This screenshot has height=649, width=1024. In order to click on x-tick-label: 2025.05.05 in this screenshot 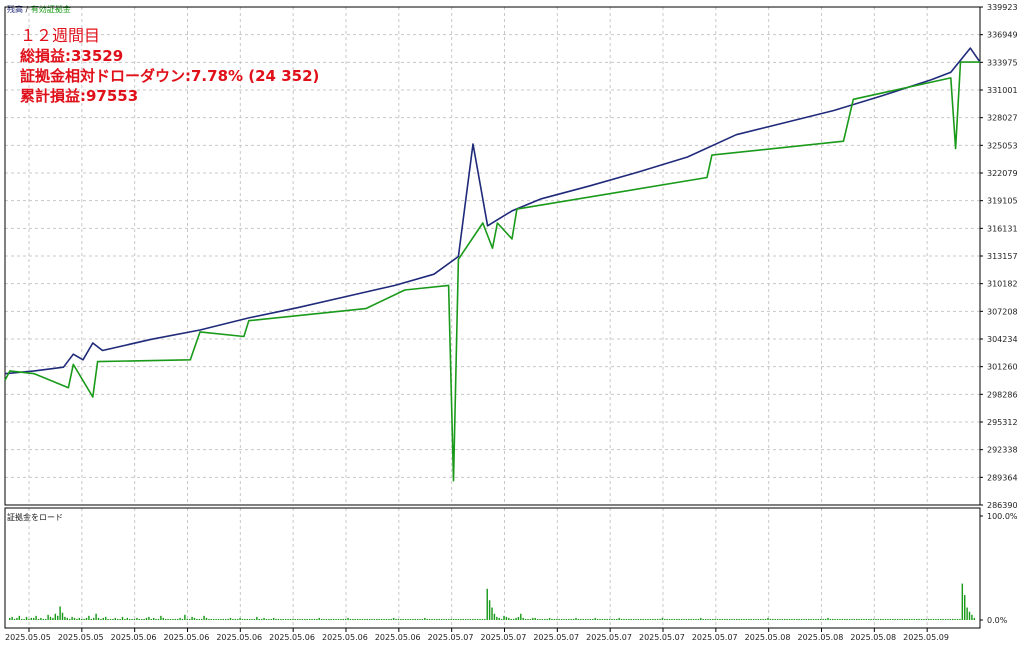, I will do `click(28, 637)`.